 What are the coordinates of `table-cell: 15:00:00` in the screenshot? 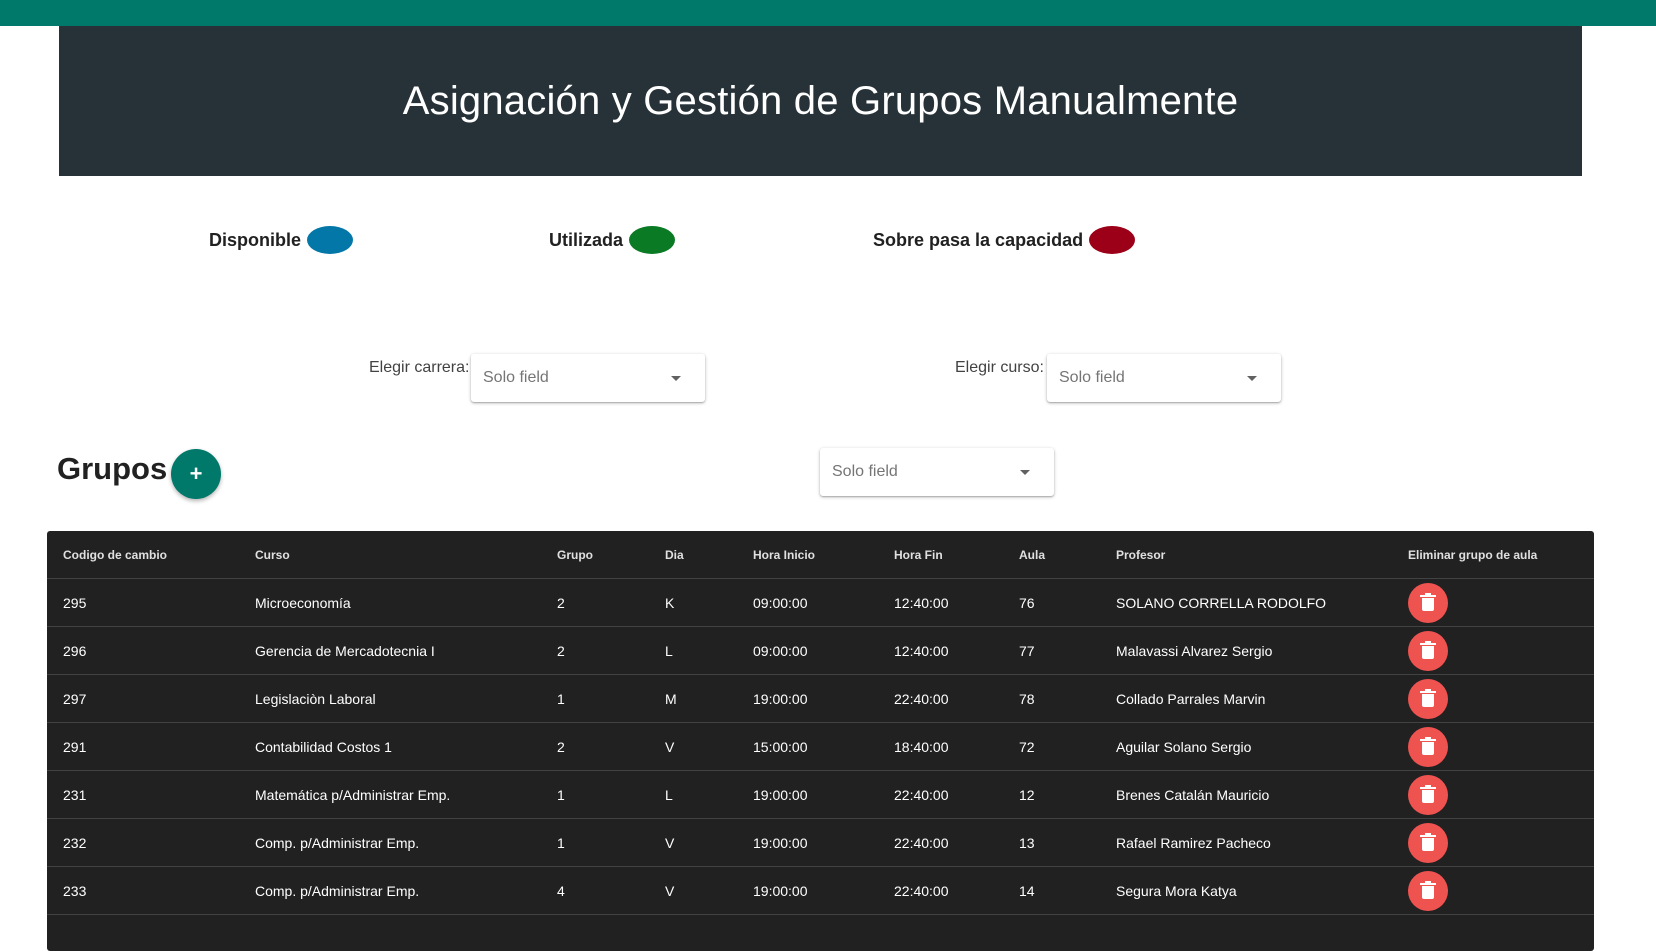 It's located at (807, 746).